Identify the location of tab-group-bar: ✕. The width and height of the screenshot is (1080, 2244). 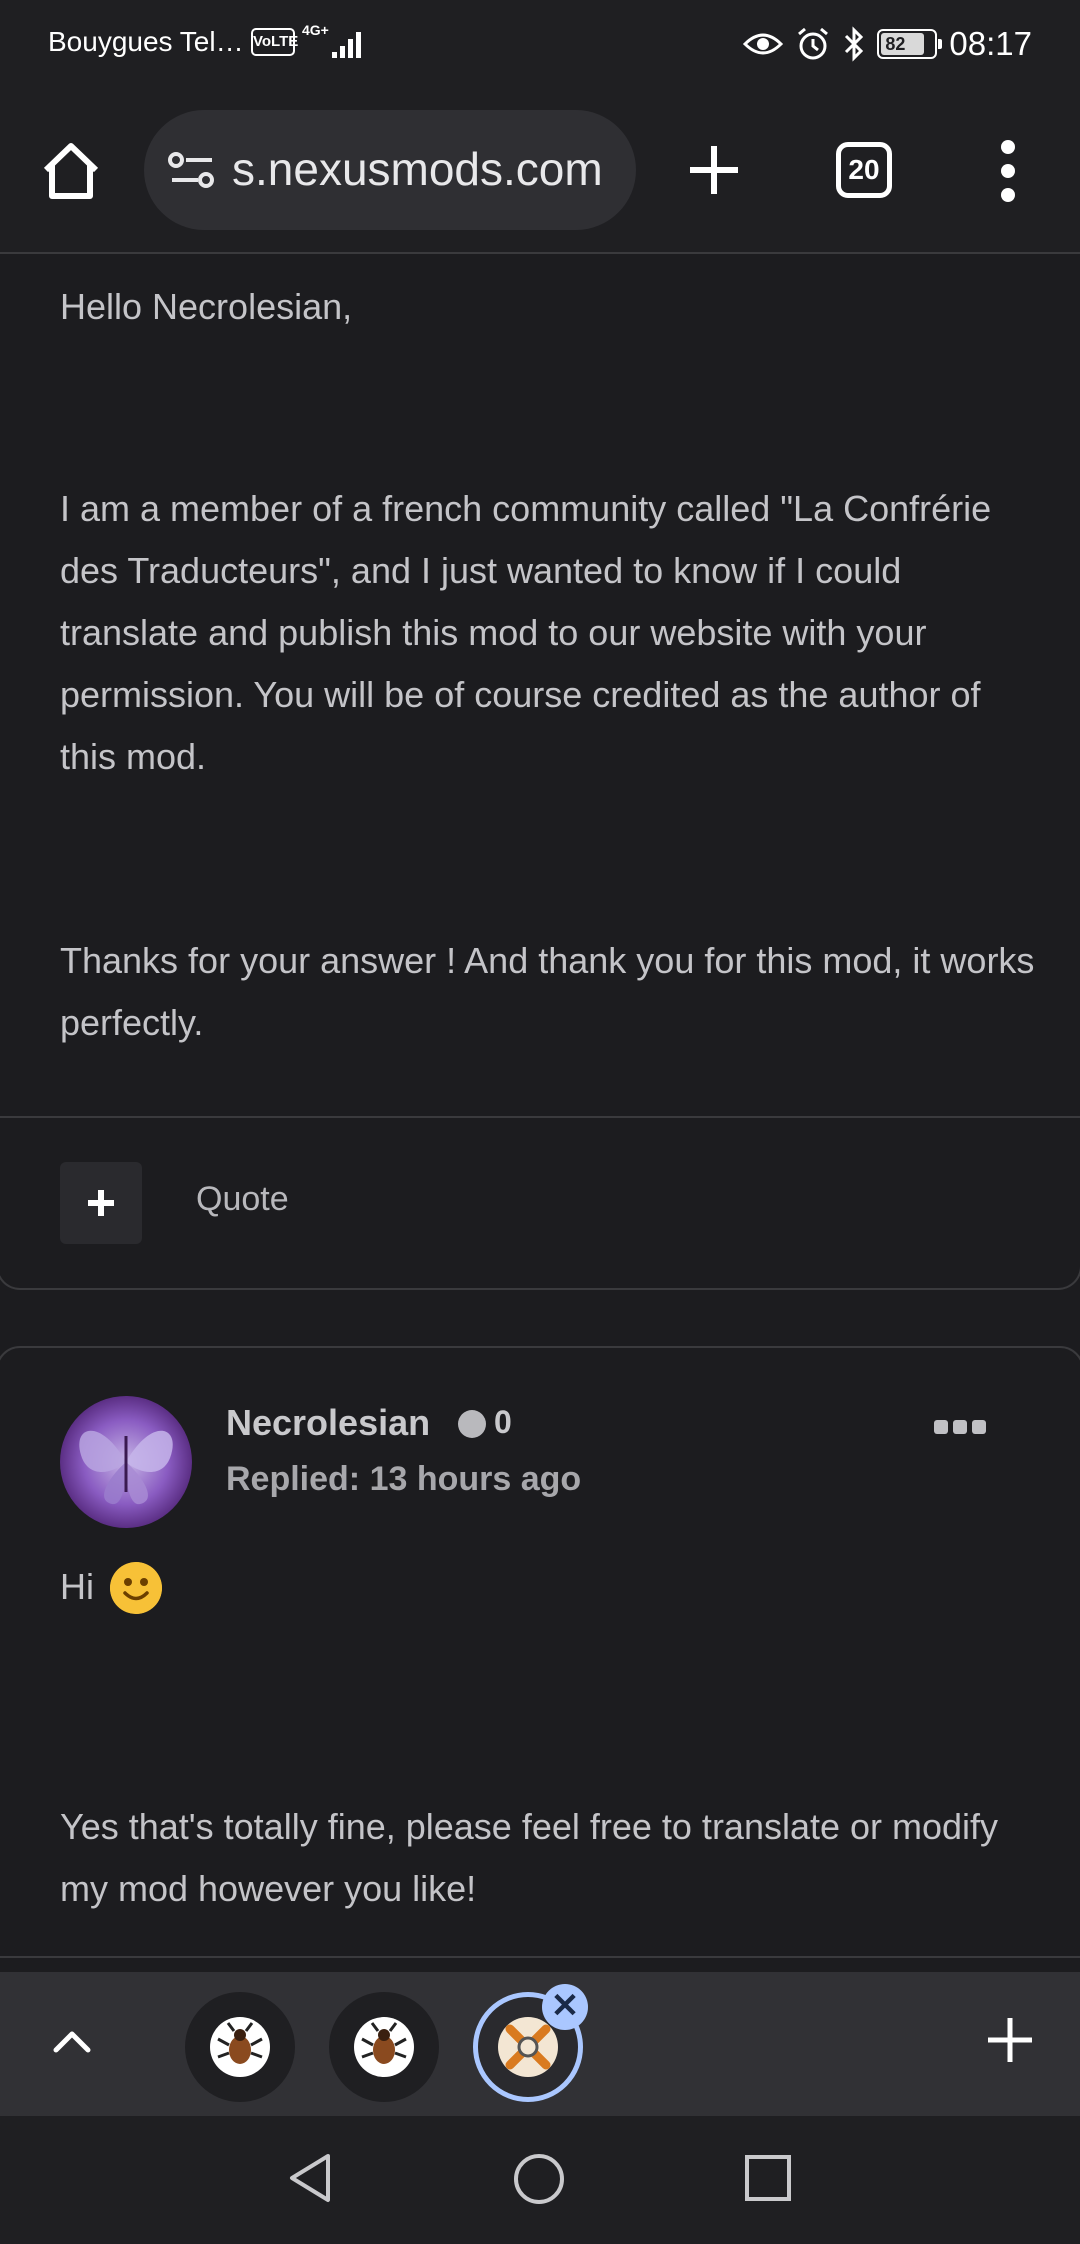
(540, 2044).